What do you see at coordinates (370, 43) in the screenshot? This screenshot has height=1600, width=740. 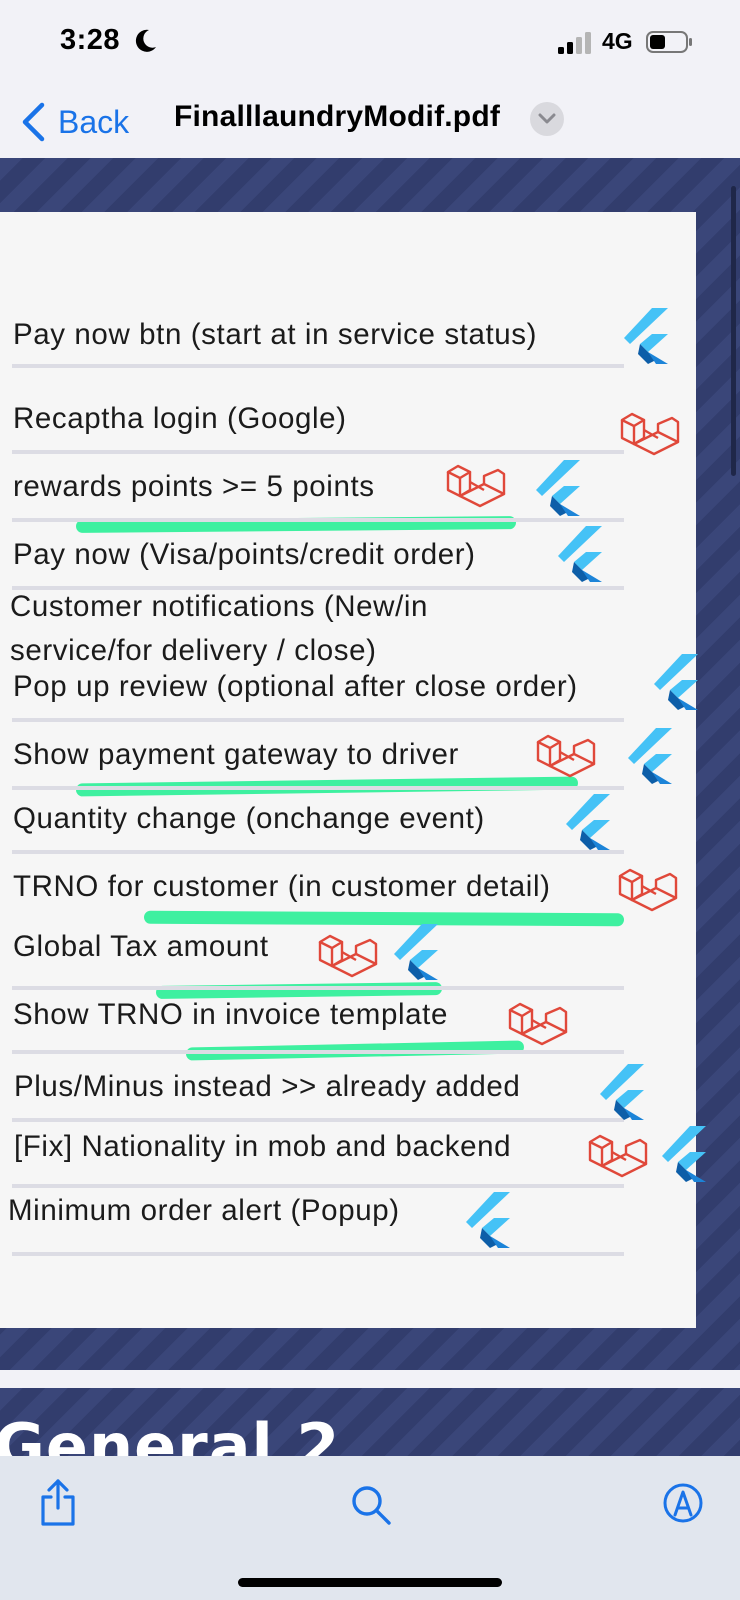 I see `status-bar: 3:28 4G` at bounding box center [370, 43].